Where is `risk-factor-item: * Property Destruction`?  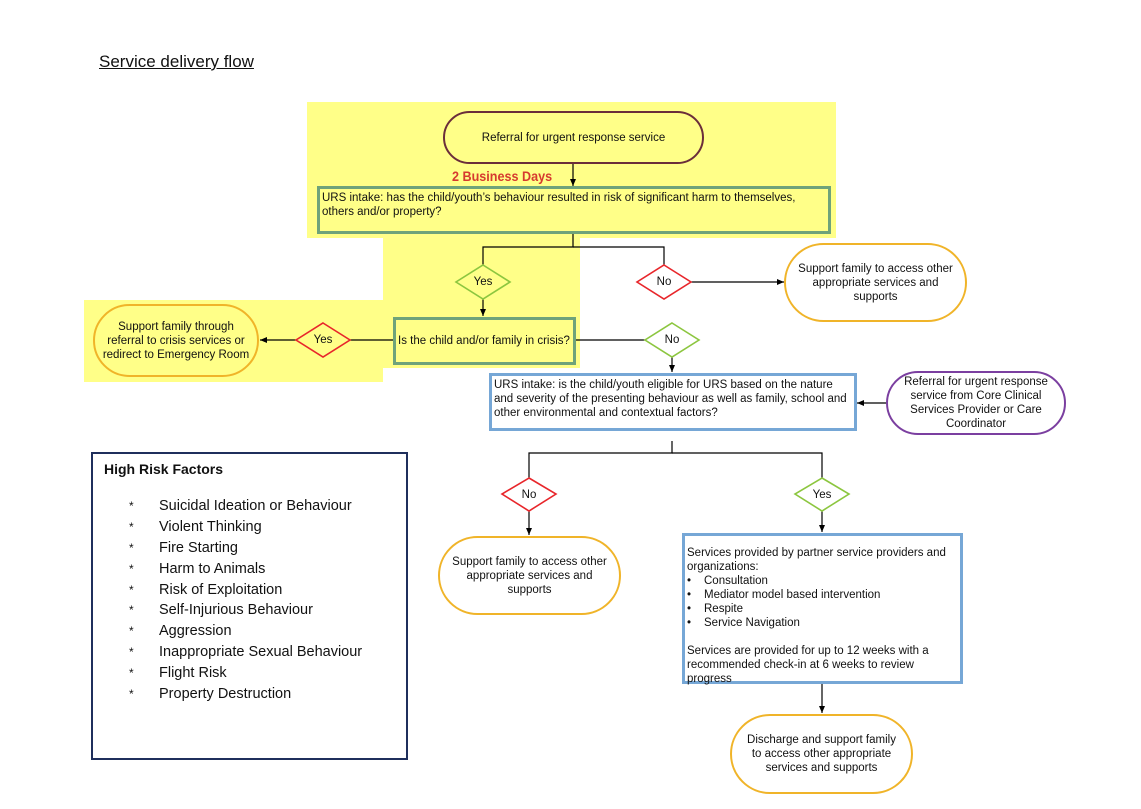
risk-factor-item: * Property Destruction is located at coordinates (227, 693).